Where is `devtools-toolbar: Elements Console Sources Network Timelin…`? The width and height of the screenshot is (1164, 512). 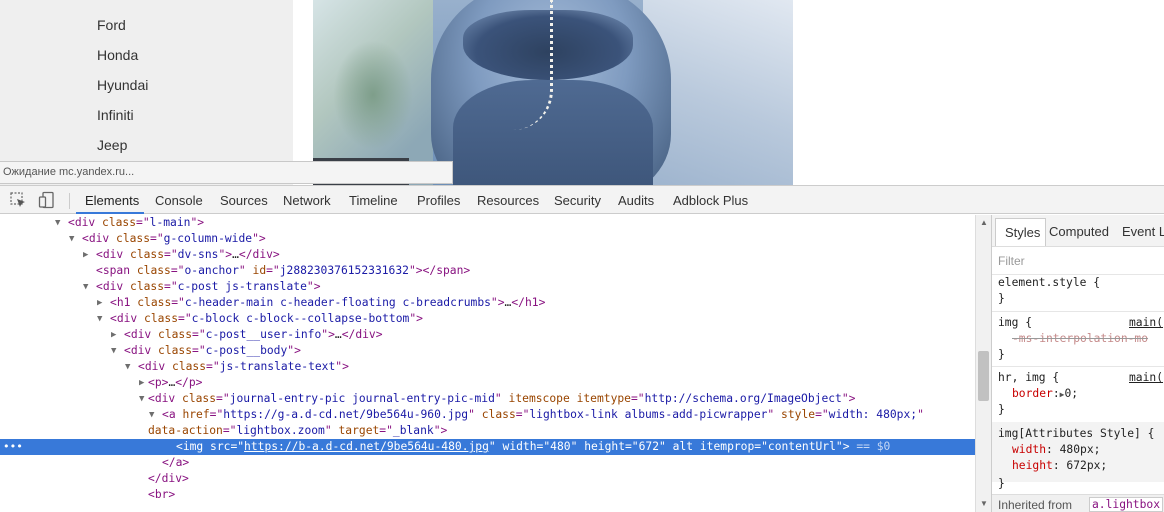
devtools-toolbar: Elements Console Sources Network Timelin… is located at coordinates (582, 200).